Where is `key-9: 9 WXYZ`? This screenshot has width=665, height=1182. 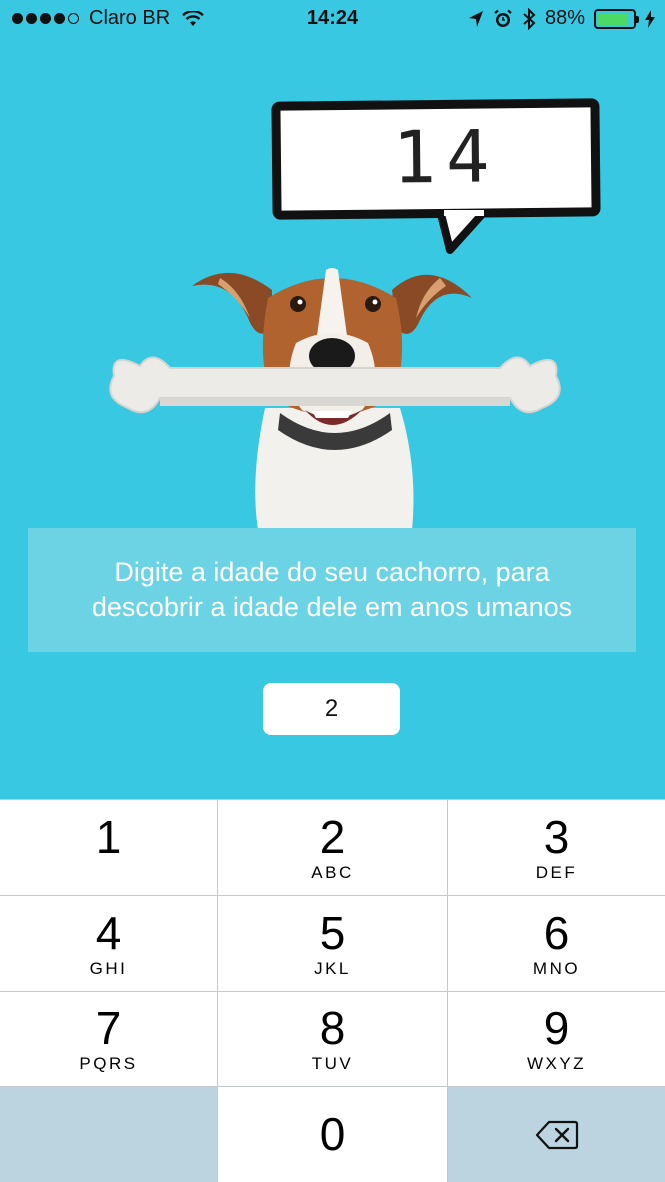
key-9: 9 WXYZ is located at coordinates (556, 1039).